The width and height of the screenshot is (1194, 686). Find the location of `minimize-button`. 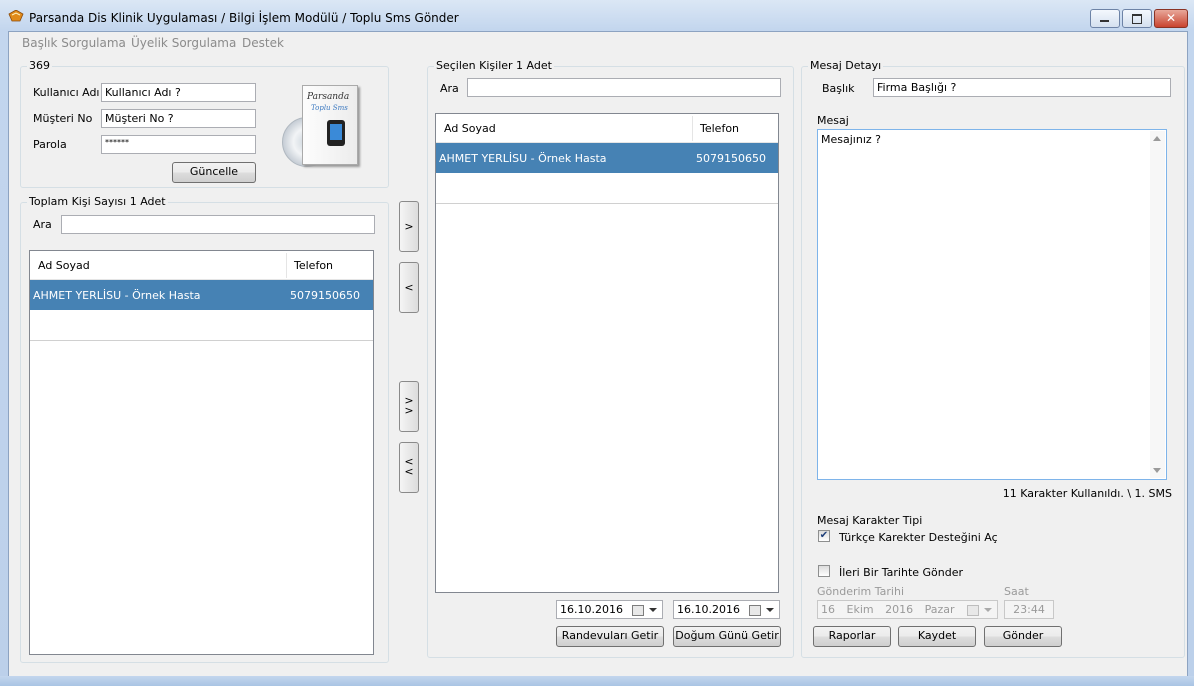

minimize-button is located at coordinates (1105, 18).